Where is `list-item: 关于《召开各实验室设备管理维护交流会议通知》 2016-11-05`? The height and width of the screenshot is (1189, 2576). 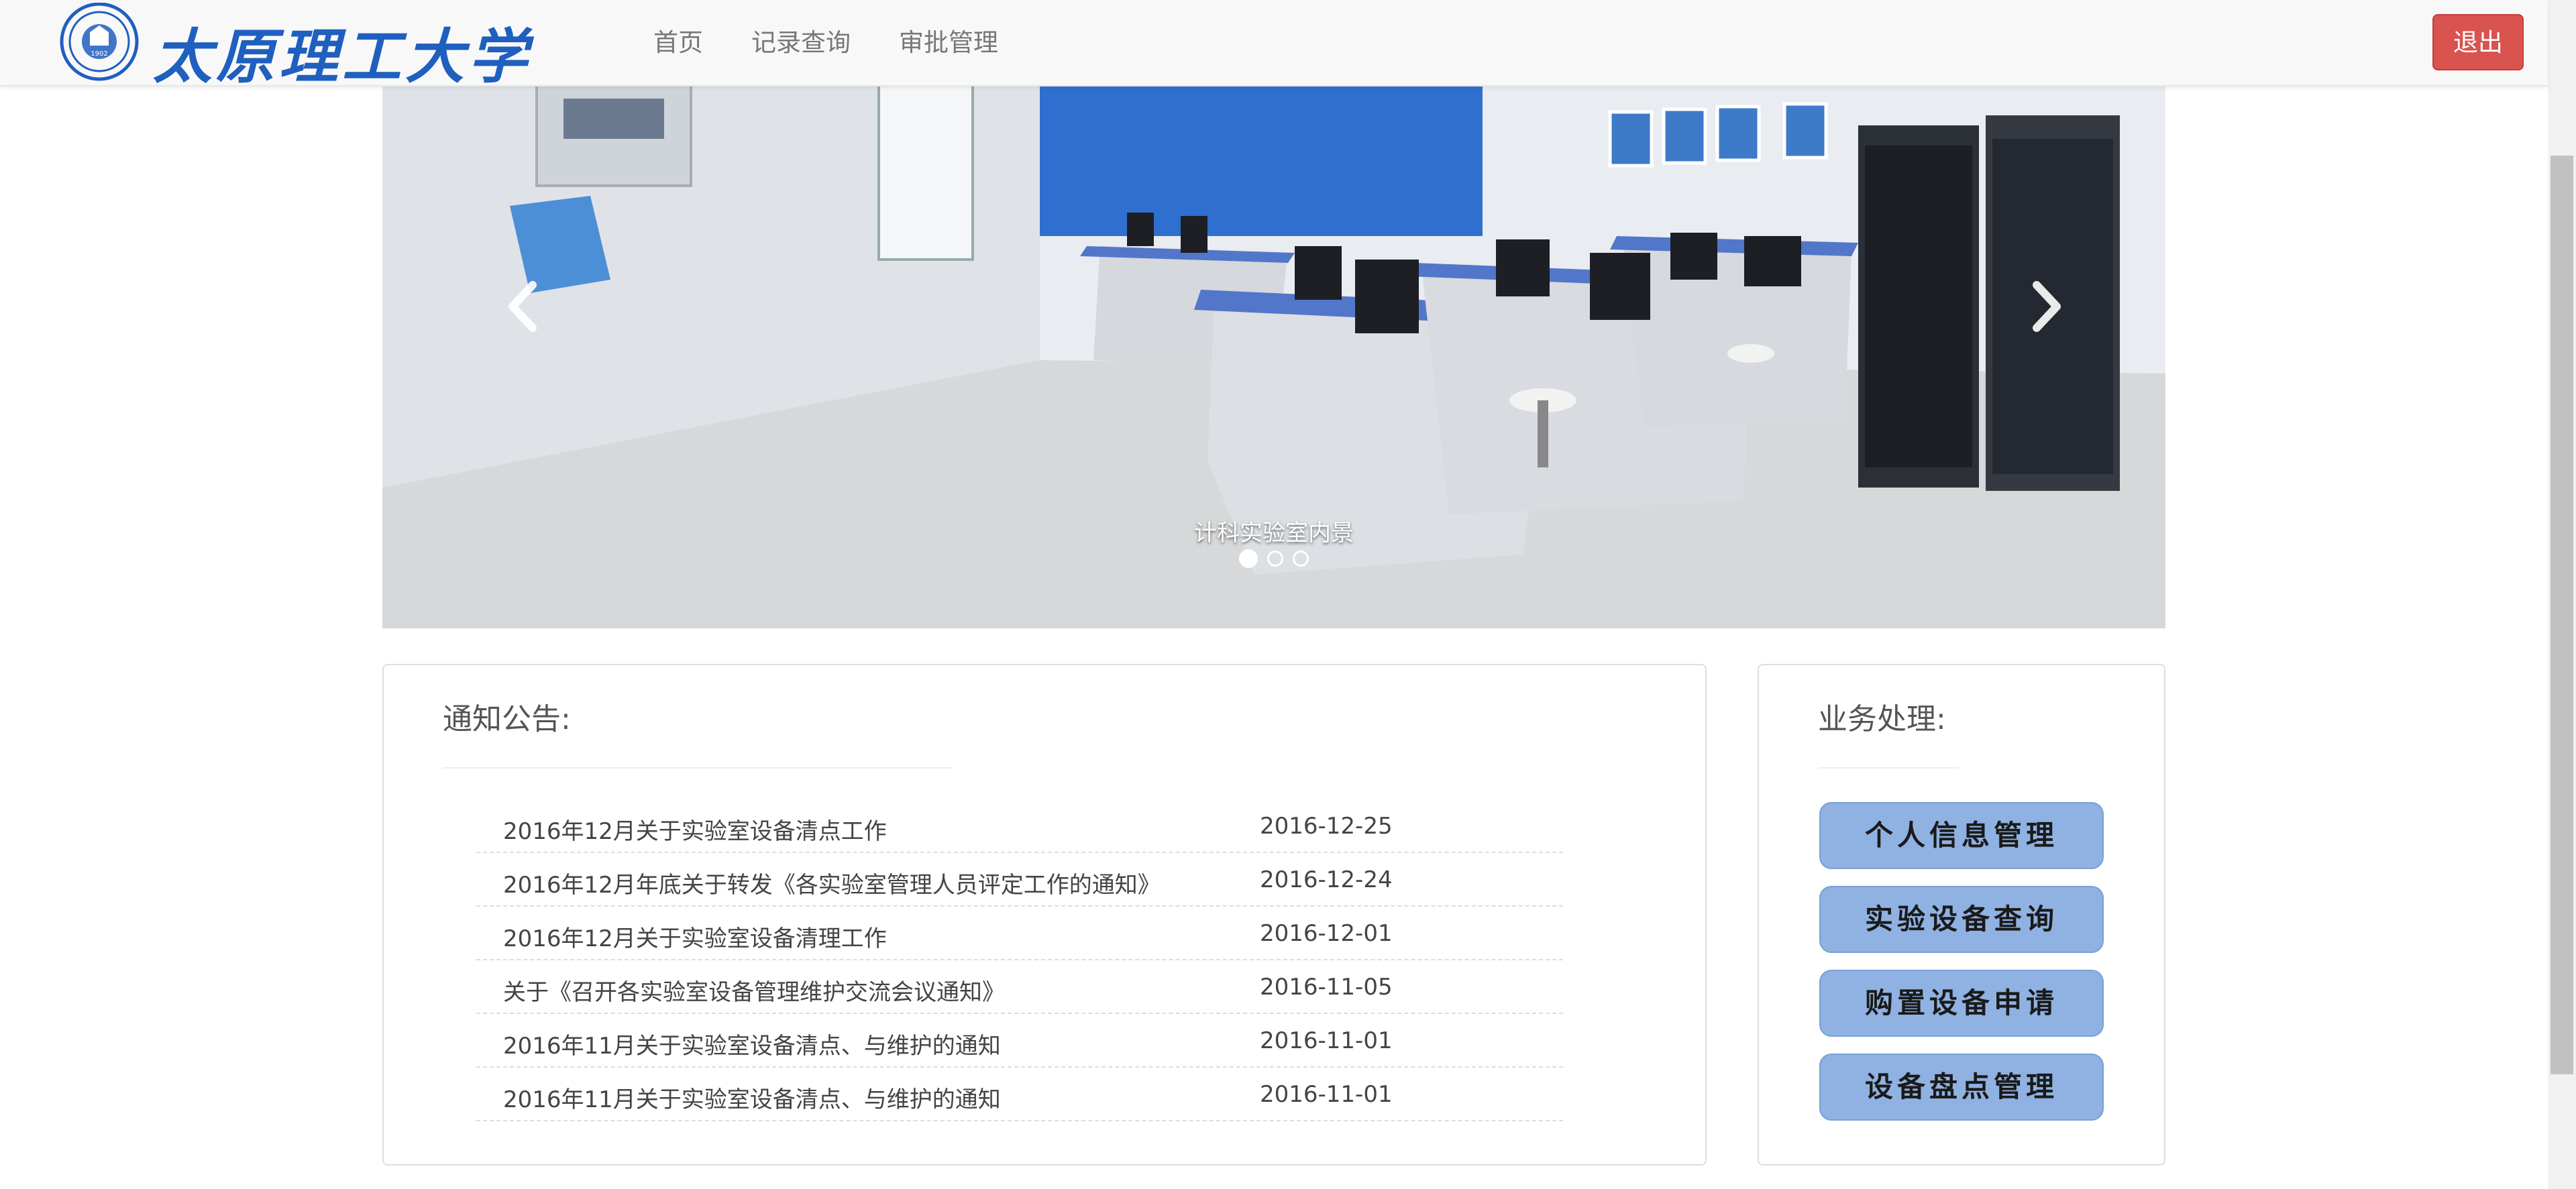 list-item: 关于《召开各实验室设备管理维护交流会议通知》 2016-11-05 is located at coordinates (1019, 987).